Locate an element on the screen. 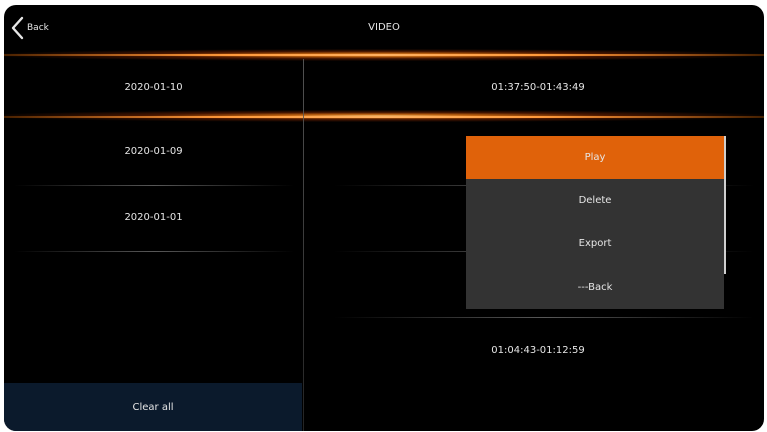 The image size is (767, 432). column-divider is located at coordinates (303, 245).